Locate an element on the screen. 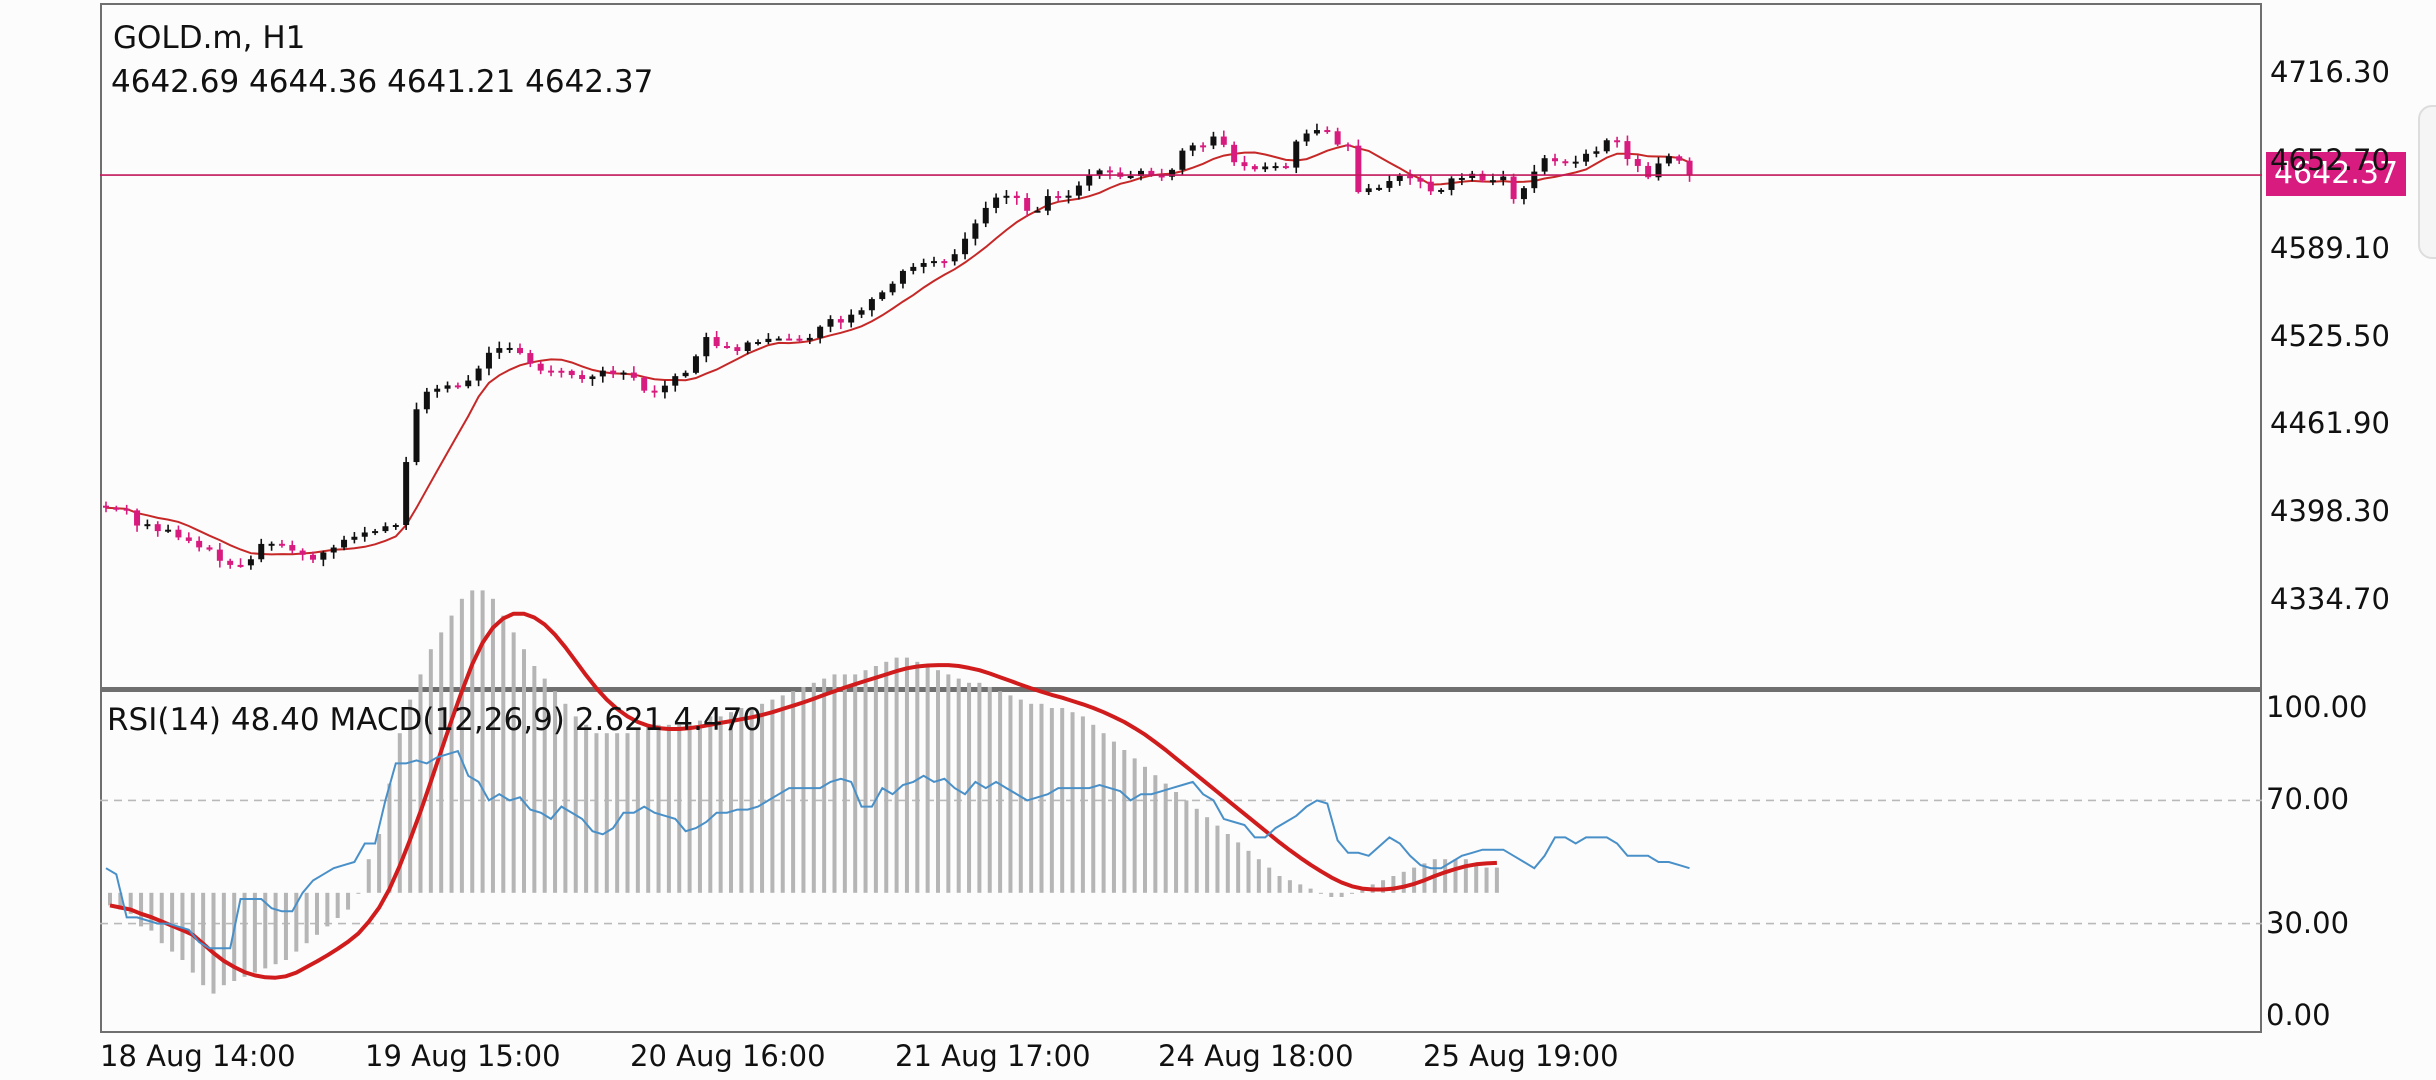  indicator-tick-label: 70.00 is located at coordinates (2308, 799).